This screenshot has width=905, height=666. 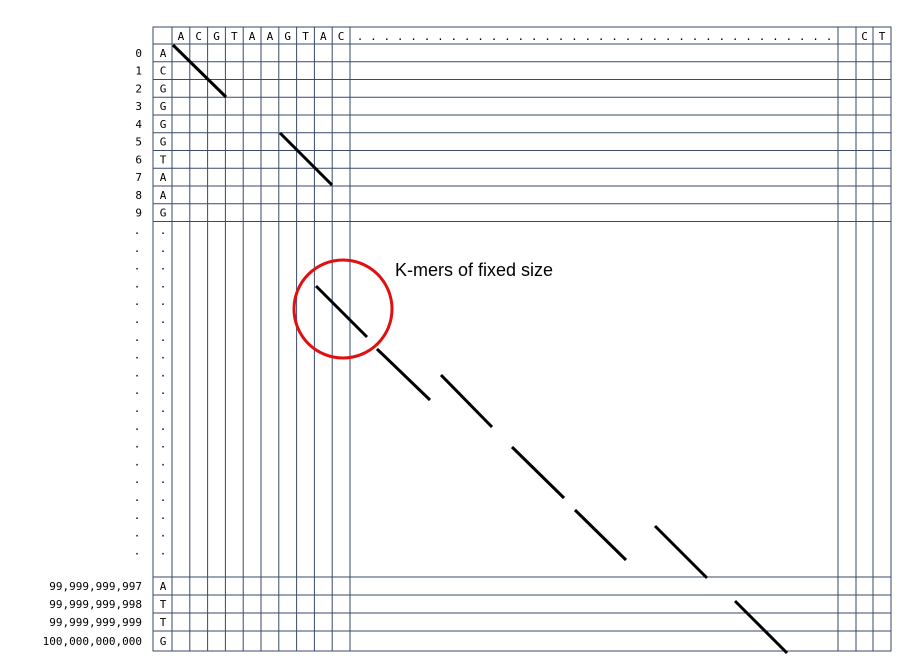 What do you see at coordinates (138, 124) in the screenshot?
I see `row-index-label: 4` at bounding box center [138, 124].